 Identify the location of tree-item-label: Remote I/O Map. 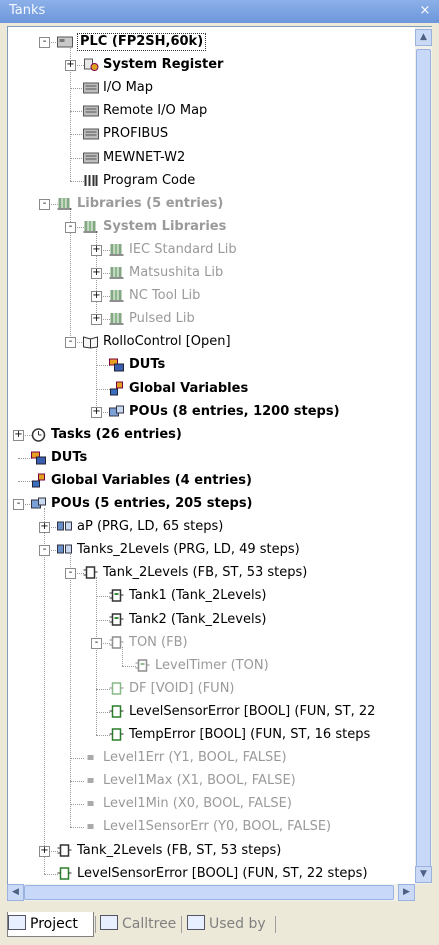
(155, 111).